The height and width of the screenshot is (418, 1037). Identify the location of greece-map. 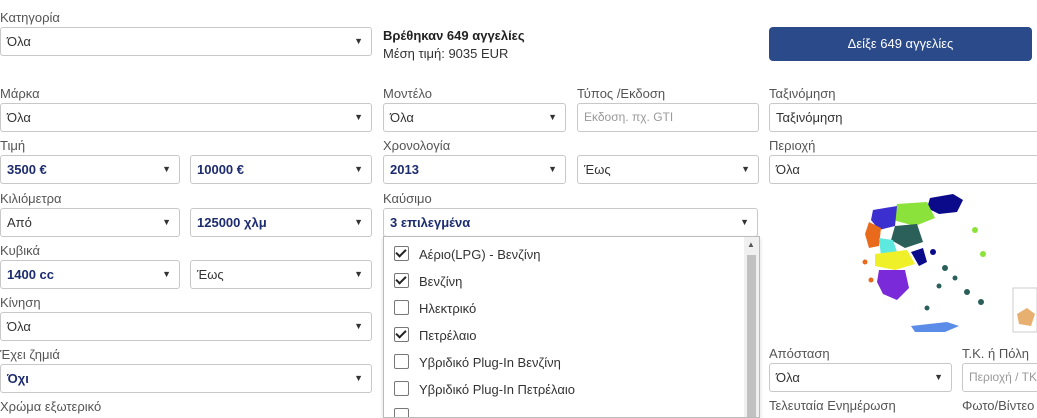
(936, 265).